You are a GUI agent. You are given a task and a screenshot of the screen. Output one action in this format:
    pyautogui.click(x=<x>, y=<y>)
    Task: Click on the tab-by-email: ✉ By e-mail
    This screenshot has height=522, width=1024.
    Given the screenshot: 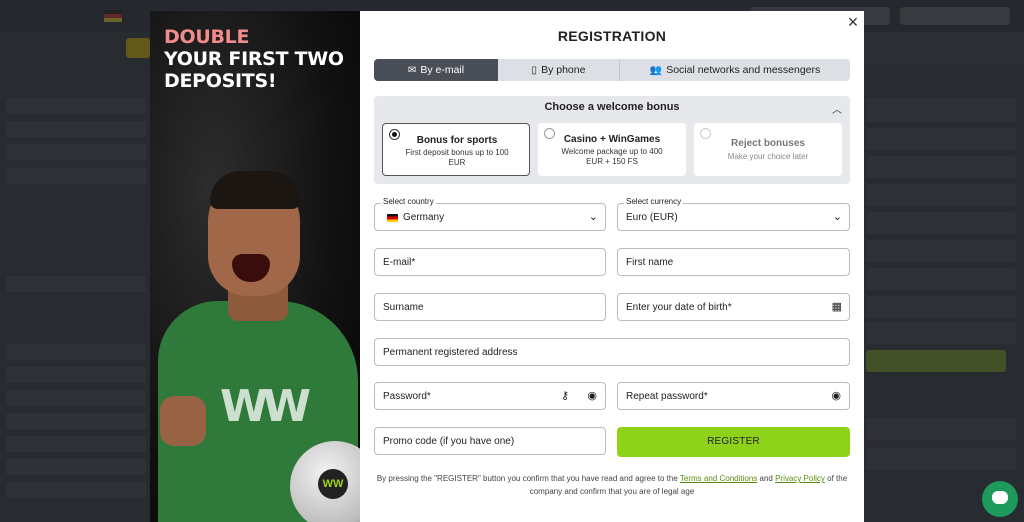 What is the action you would take?
    pyautogui.click(x=436, y=70)
    